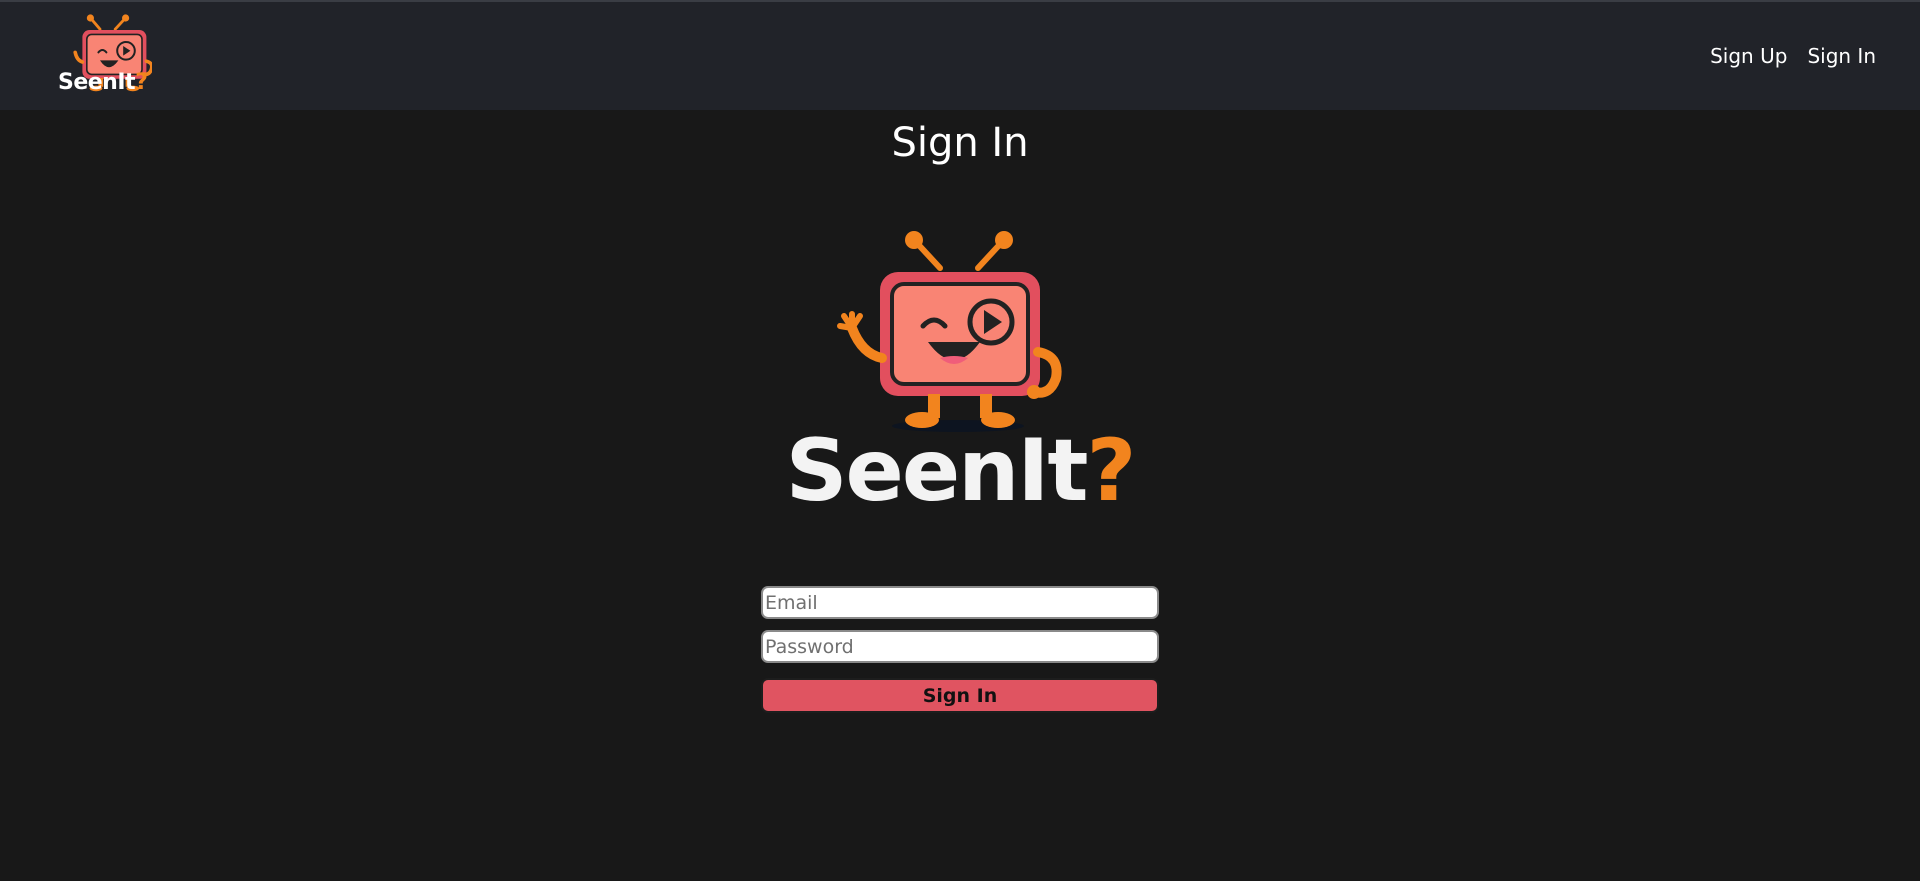 The width and height of the screenshot is (1920, 881). What do you see at coordinates (1111, 471) in the screenshot?
I see `hero-brand-accent: ?` at bounding box center [1111, 471].